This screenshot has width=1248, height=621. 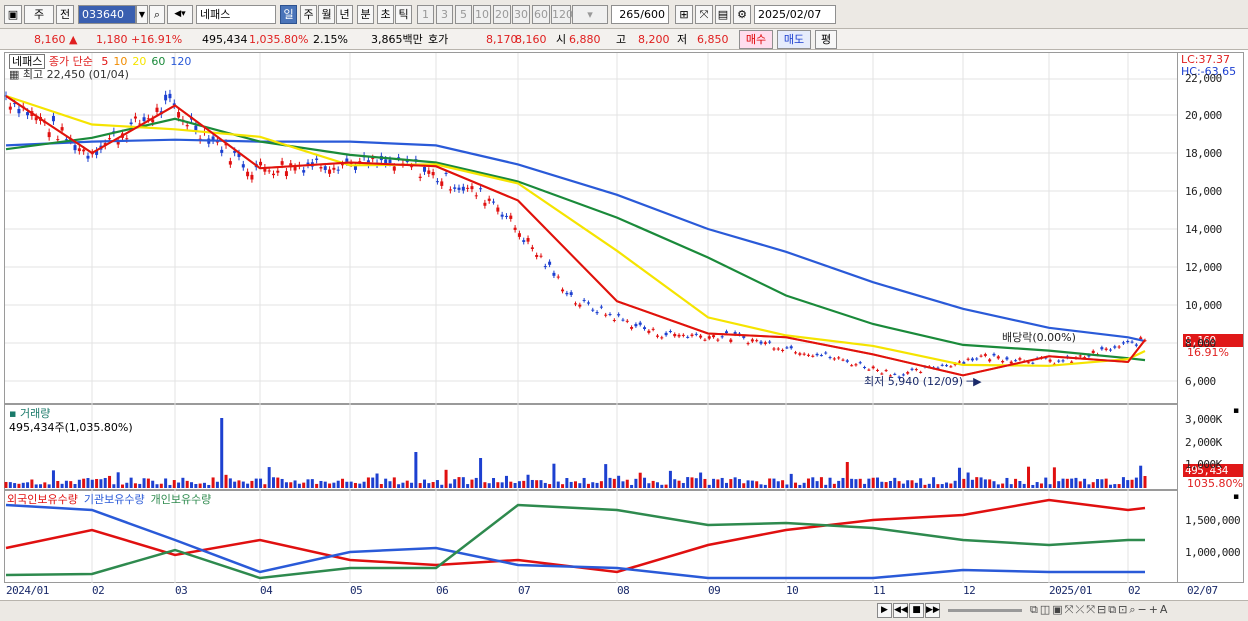 I want to click on ma-legend-item: 120, so click(x=181, y=61).